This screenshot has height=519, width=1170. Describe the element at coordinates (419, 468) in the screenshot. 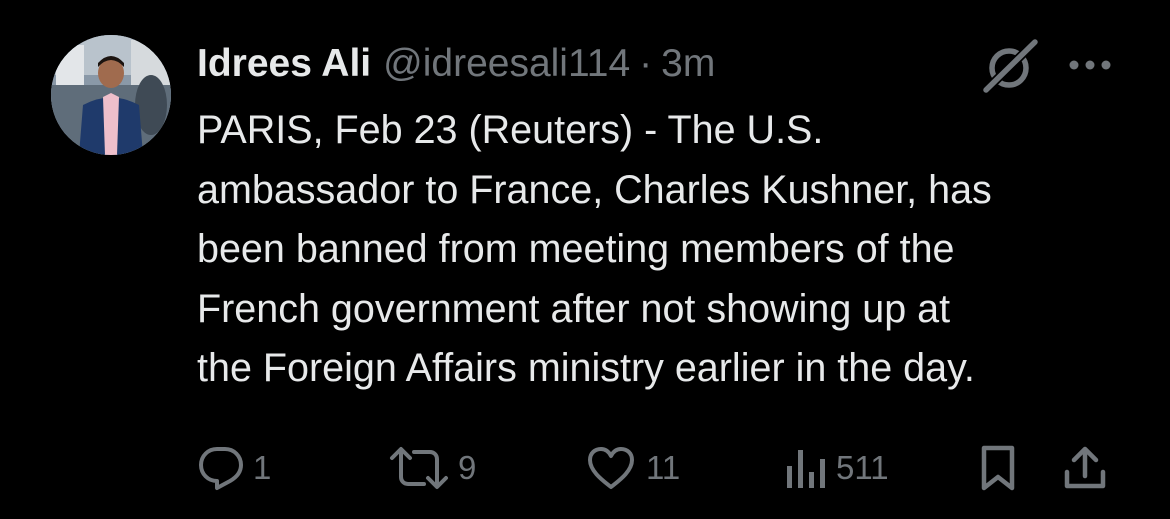

I see `repost-icon` at that location.